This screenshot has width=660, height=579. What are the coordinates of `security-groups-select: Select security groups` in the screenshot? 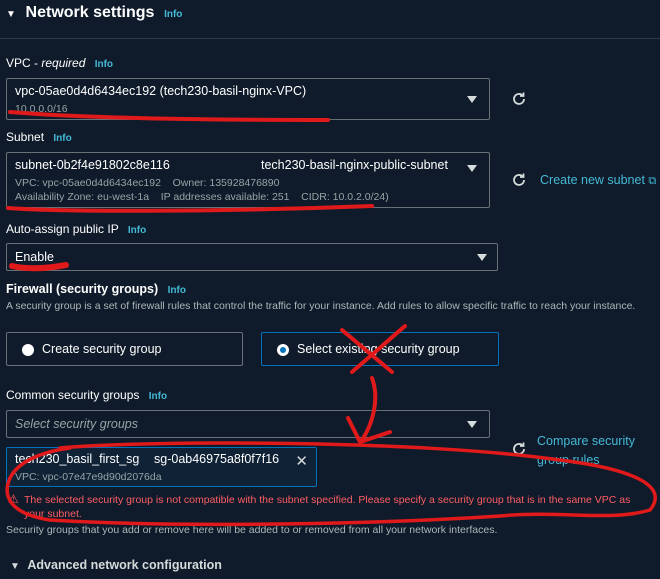 It's located at (248, 424).